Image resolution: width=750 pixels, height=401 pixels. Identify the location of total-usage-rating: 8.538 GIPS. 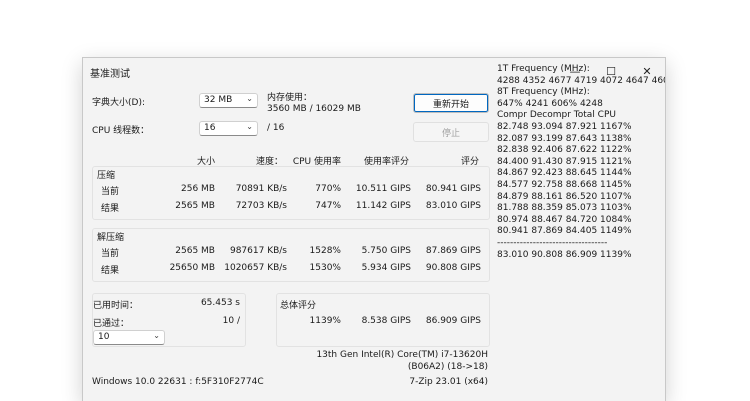
(386, 321).